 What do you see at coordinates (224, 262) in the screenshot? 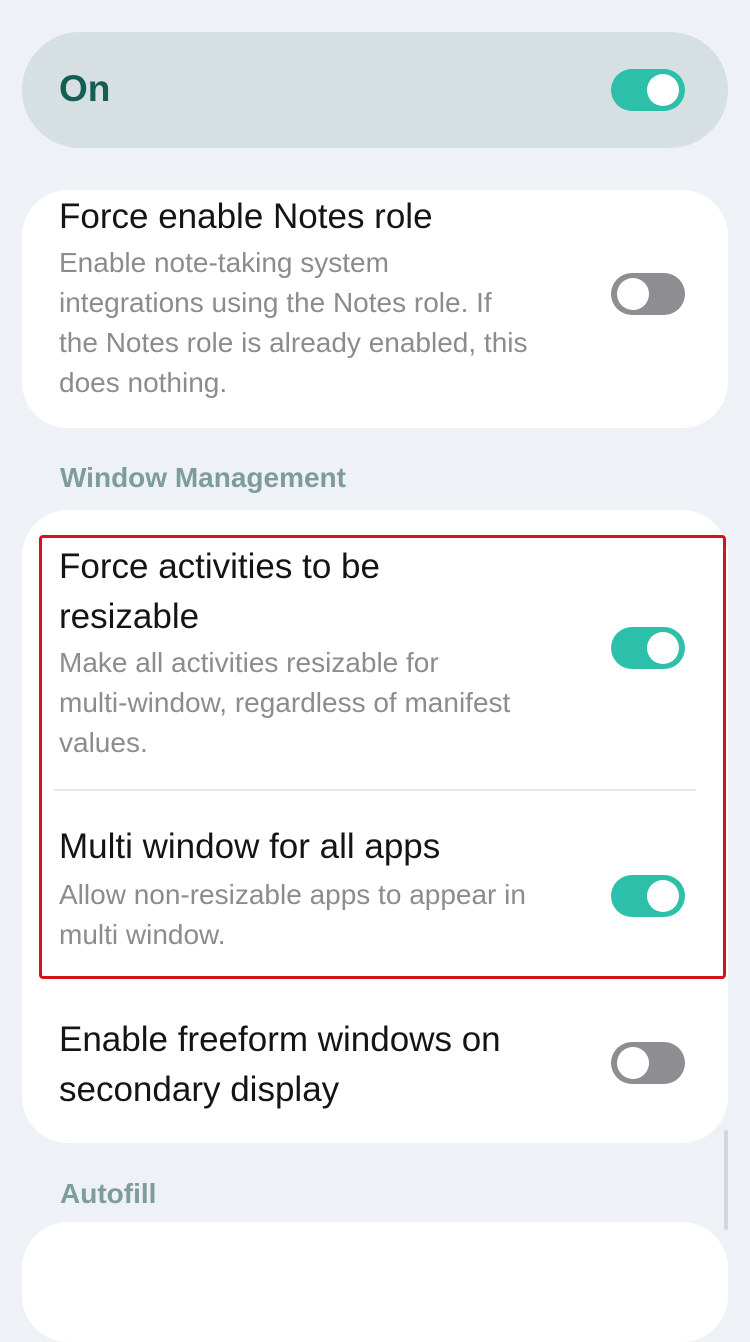
I see `setting-summary-line: Enable note-taking system` at bounding box center [224, 262].